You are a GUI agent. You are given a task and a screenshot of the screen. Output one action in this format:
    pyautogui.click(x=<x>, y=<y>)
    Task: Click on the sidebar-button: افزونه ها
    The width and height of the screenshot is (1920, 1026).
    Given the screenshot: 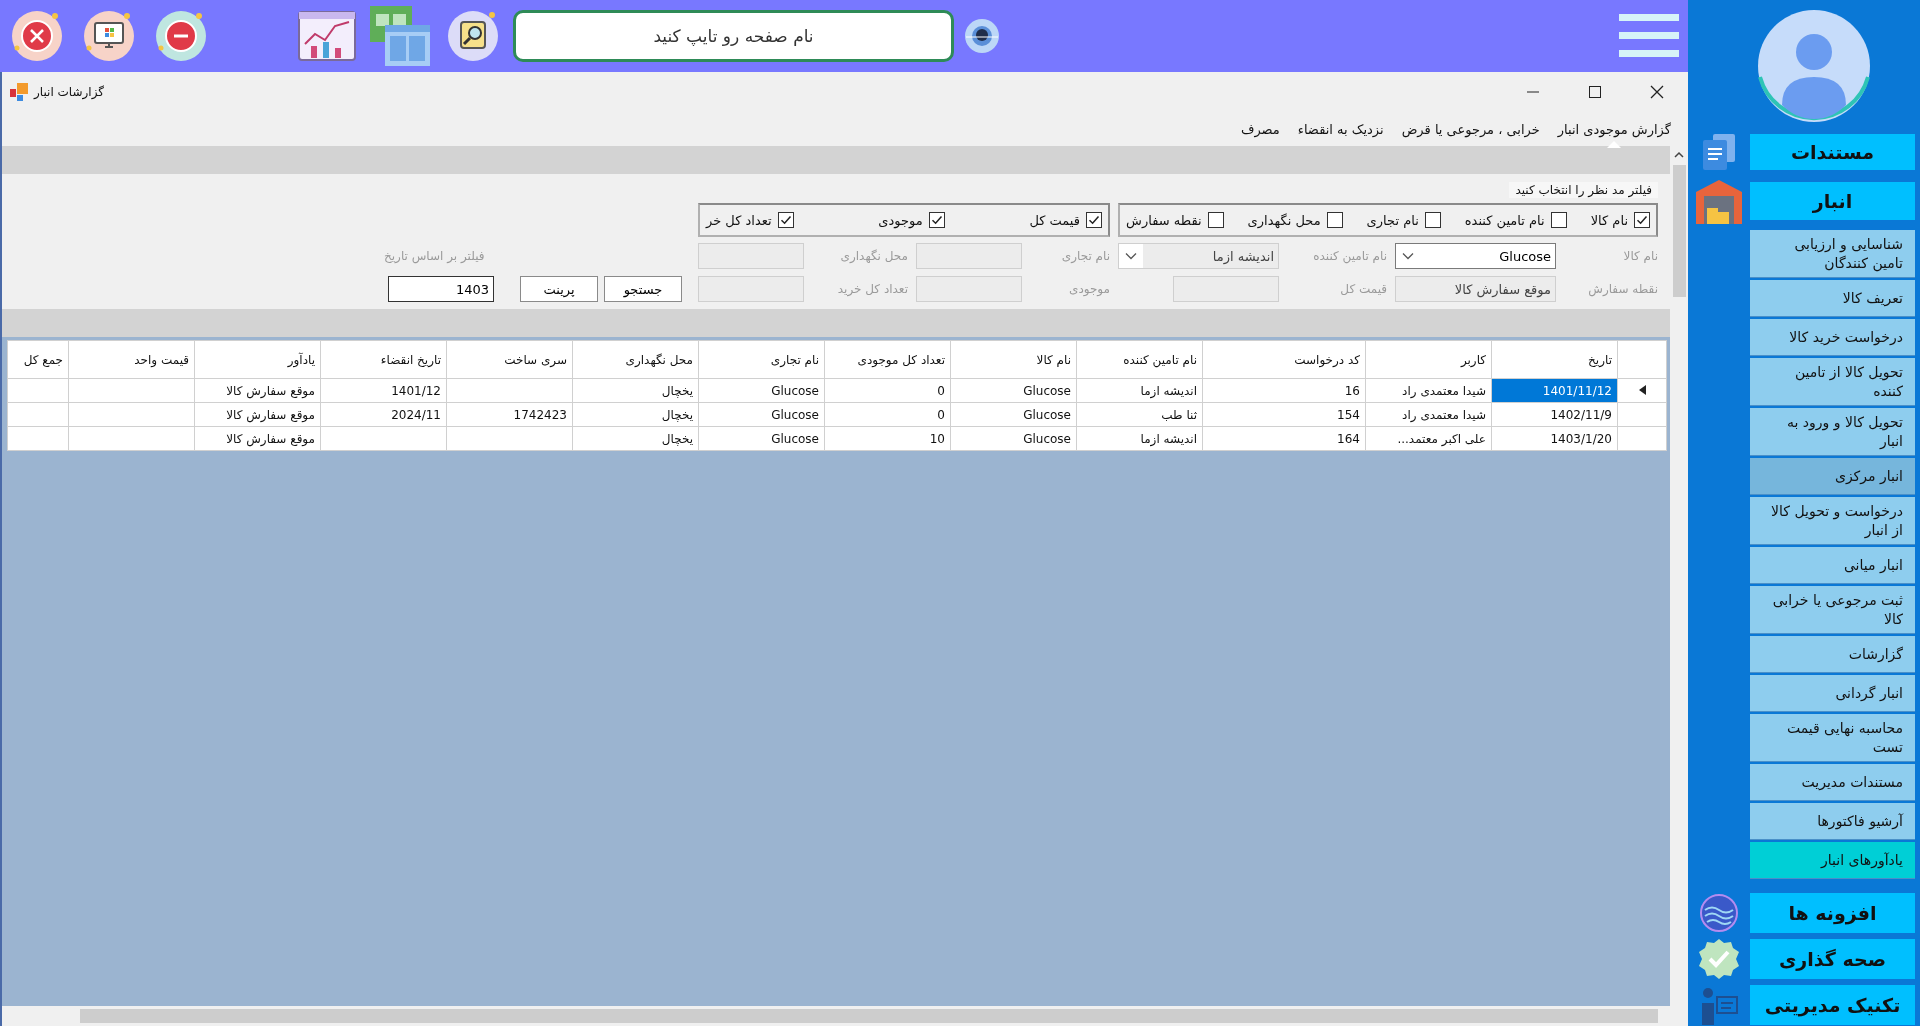 What is the action you would take?
    pyautogui.click(x=1832, y=913)
    